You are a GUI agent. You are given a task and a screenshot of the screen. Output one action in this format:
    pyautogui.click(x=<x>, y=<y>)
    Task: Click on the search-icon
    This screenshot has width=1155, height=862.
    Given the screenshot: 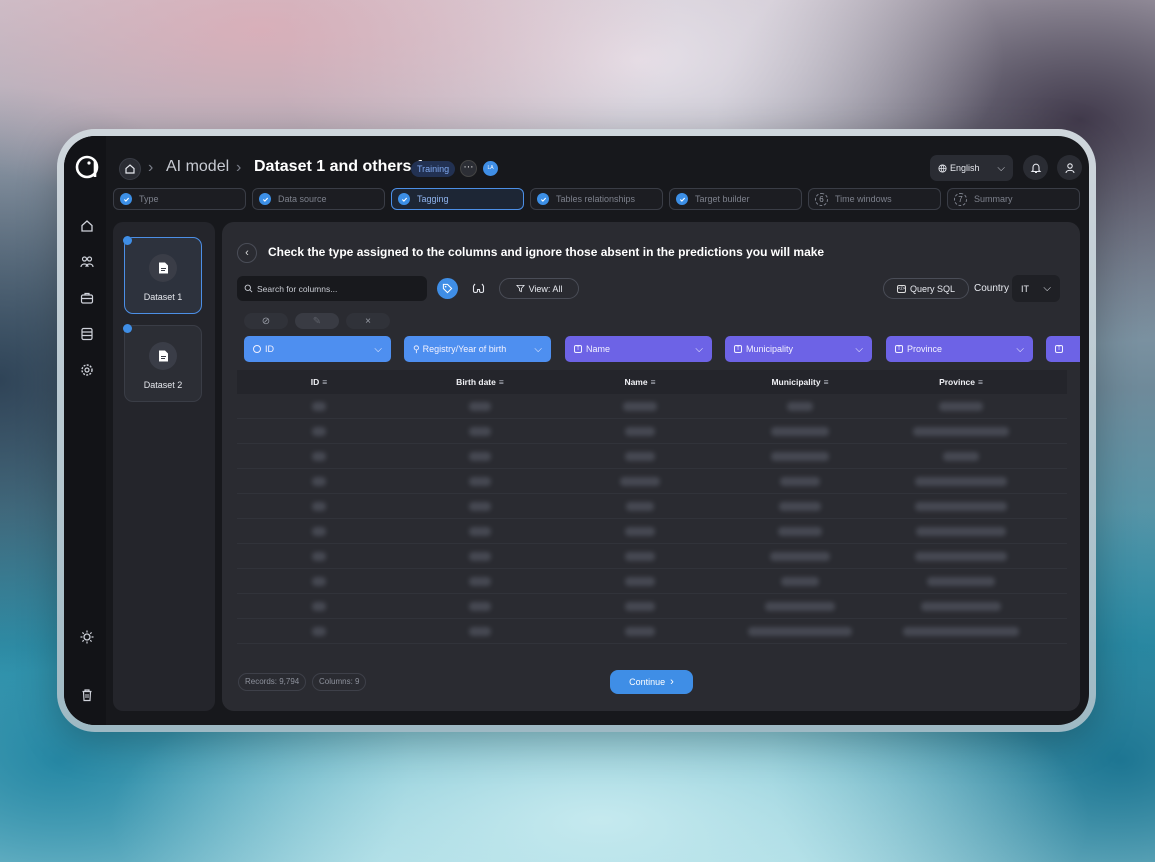 What is the action you would take?
    pyautogui.click(x=248, y=288)
    